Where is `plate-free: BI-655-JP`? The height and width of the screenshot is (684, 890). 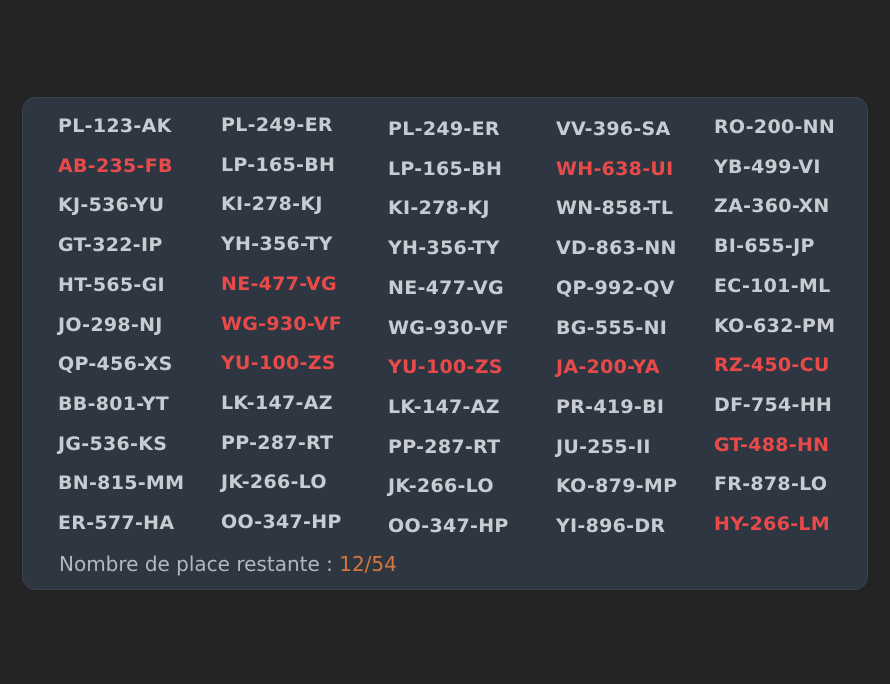
plate-free: BI-655-JP is located at coordinates (764, 246).